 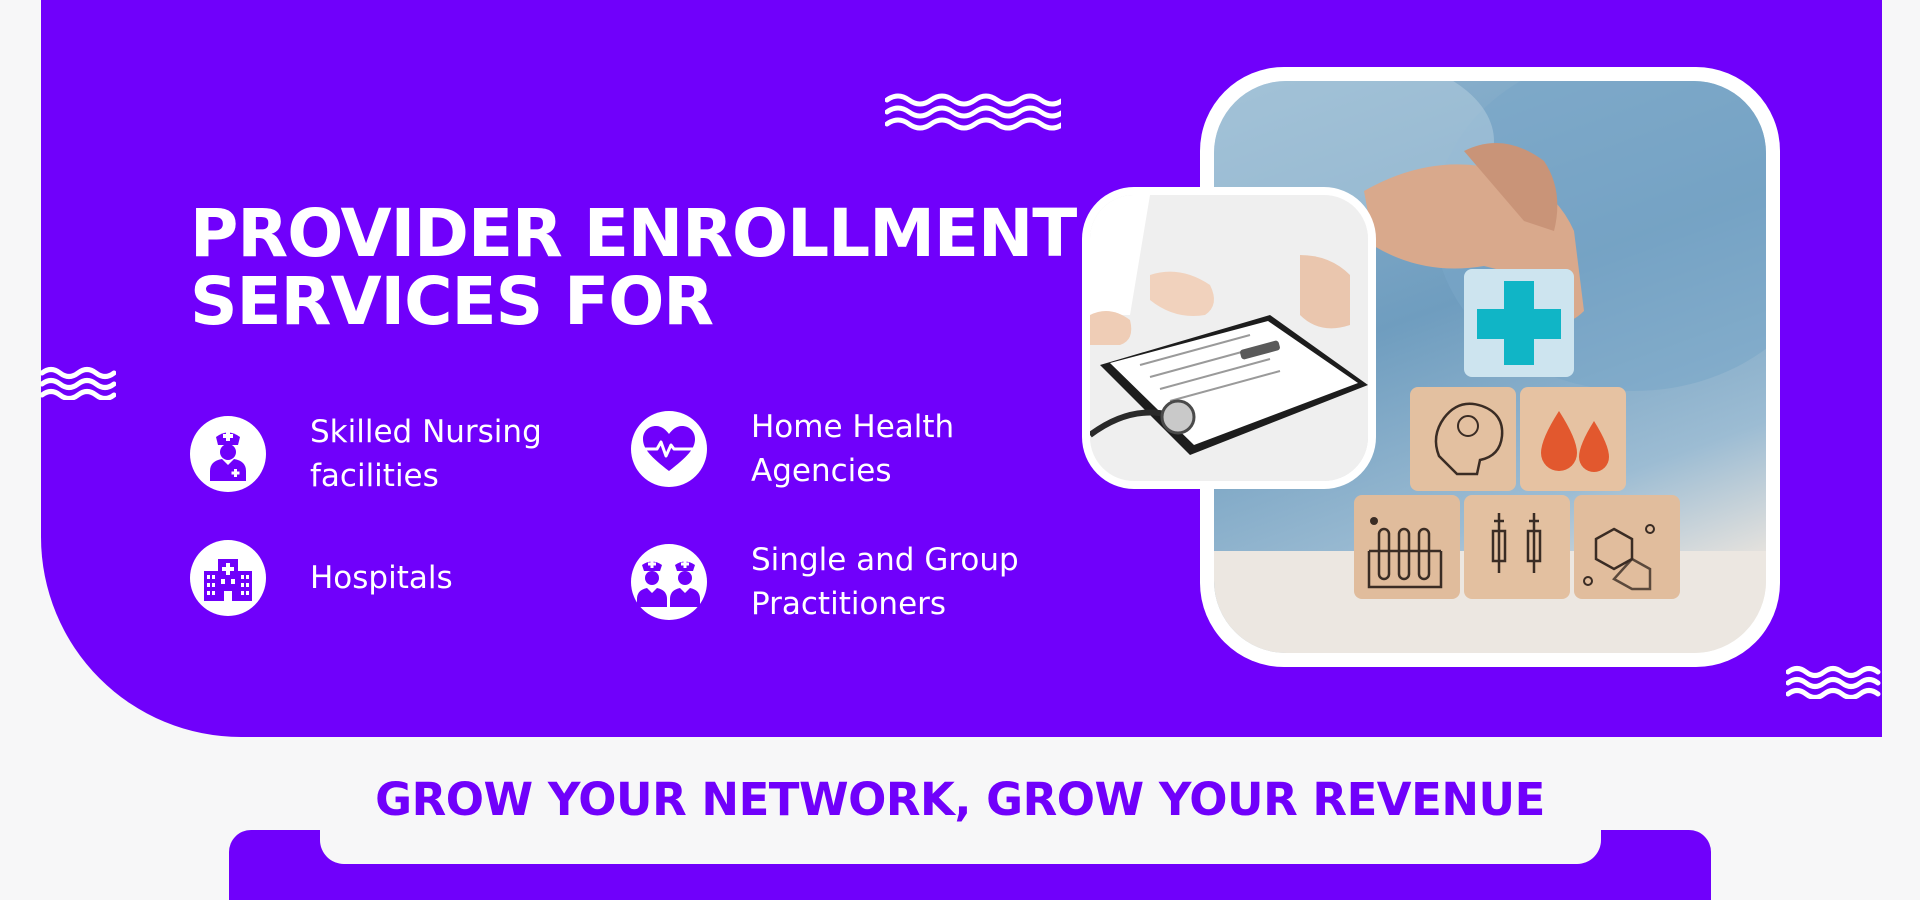 What do you see at coordinates (669, 449) in the screenshot?
I see `heart-pulse-icon` at bounding box center [669, 449].